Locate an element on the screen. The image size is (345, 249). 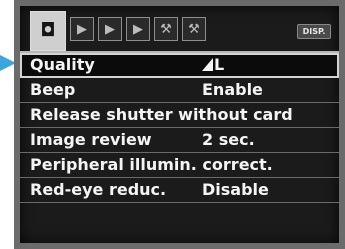
menu-item-image-review: Image review 2 sec. is located at coordinates (179, 140).